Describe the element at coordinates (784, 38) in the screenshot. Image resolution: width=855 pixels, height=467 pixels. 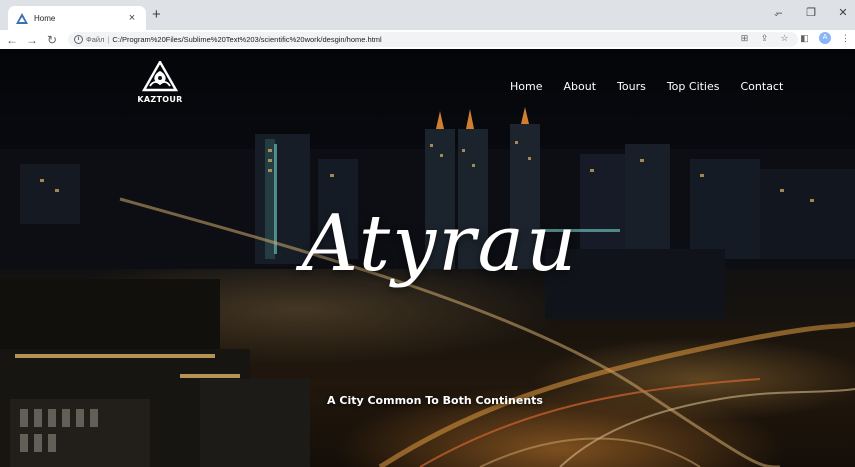
I see `star-icon: ☆` at that location.